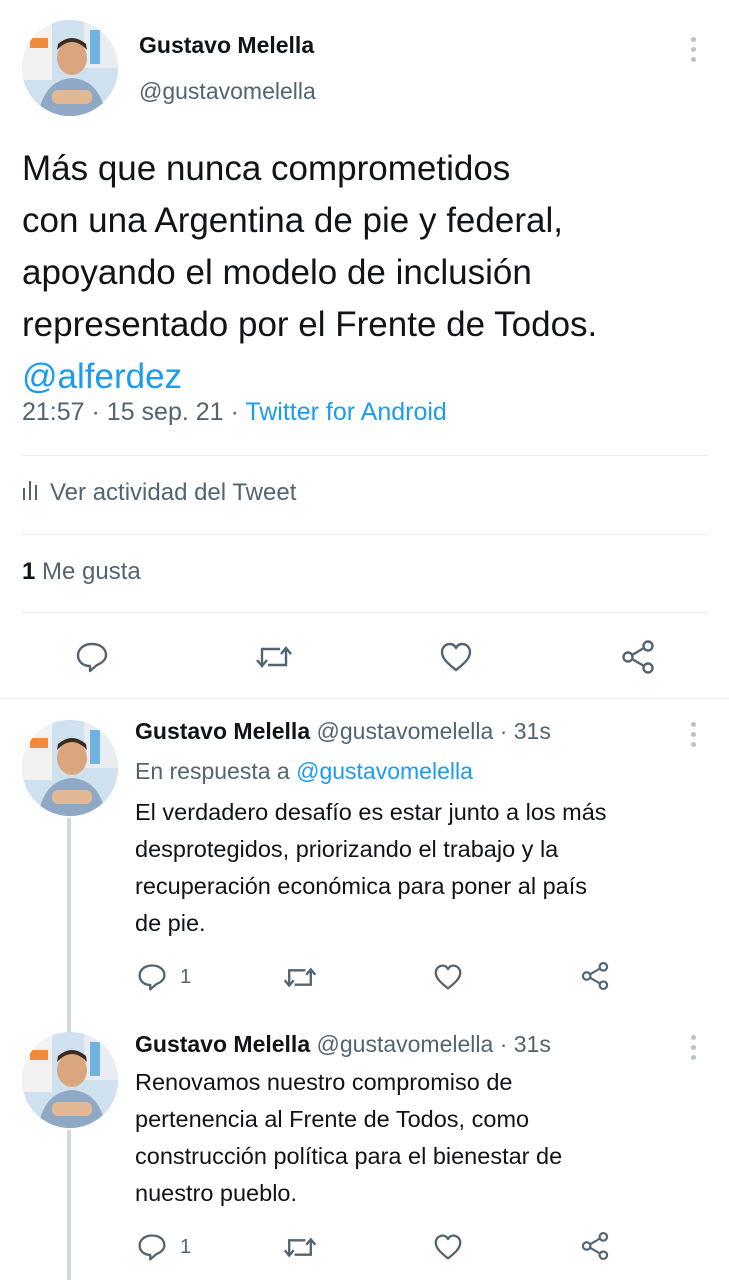  I want to click on author-handle: @gustavomelella, so click(227, 91).